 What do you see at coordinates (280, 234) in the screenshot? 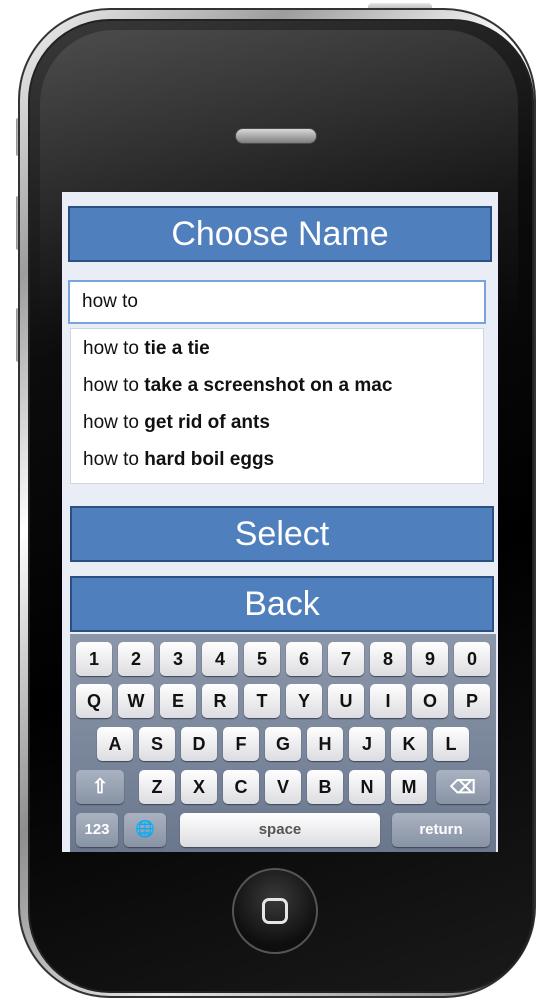
I see `page-title: Choose Name` at bounding box center [280, 234].